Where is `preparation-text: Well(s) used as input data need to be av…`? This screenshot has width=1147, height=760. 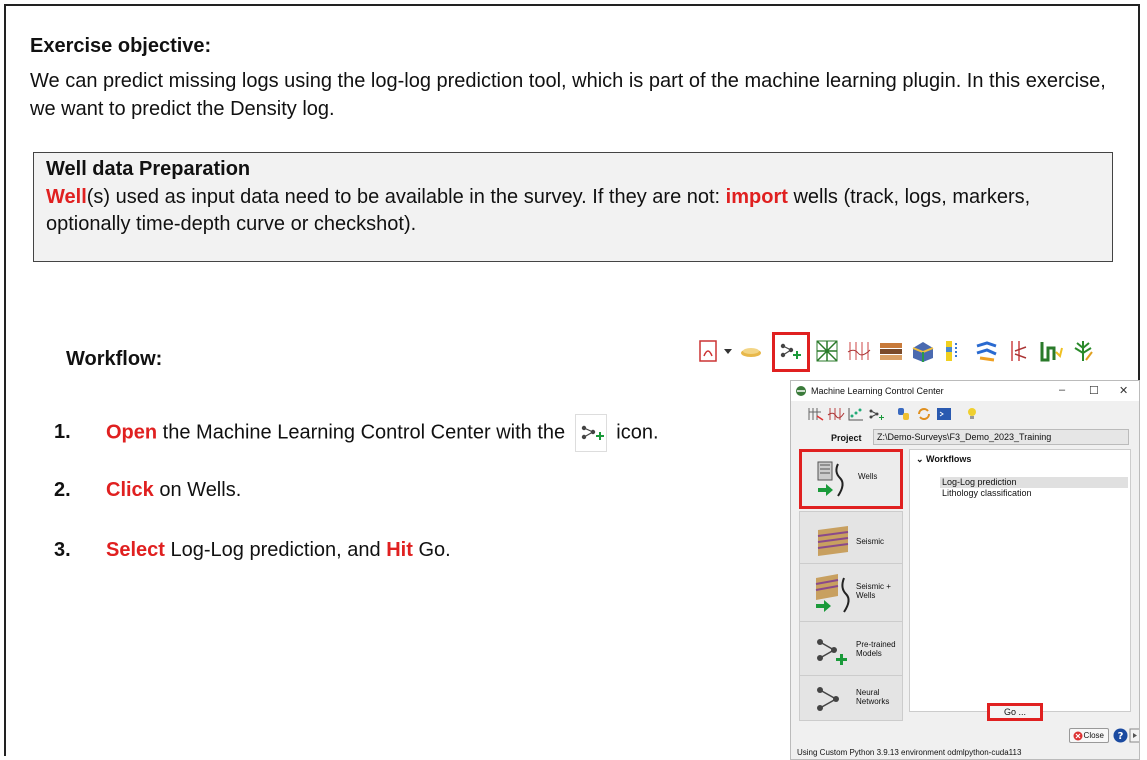 preparation-text: Well(s) used as input data need to be av… is located at coordinates (573, 211).